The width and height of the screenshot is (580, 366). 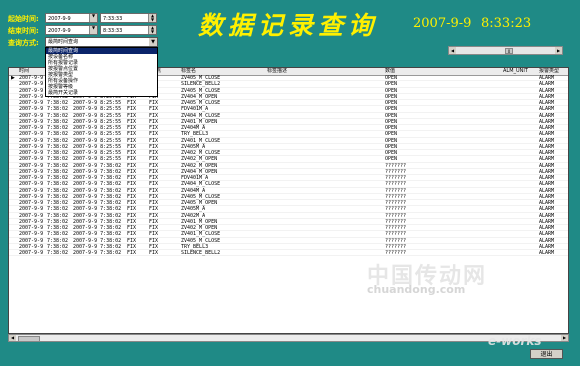 I want to click on query-mode-select: 最简时间查询 ▼, so click(x=101, y=42).